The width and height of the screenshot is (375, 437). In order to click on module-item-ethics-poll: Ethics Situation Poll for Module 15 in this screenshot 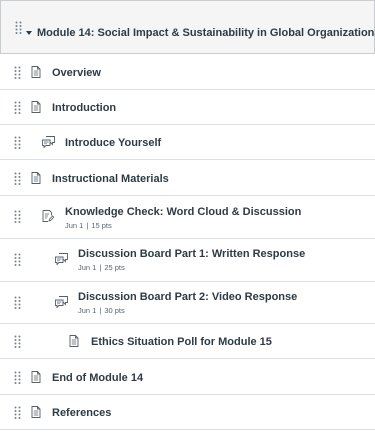, I will do `click(187, 341)`.